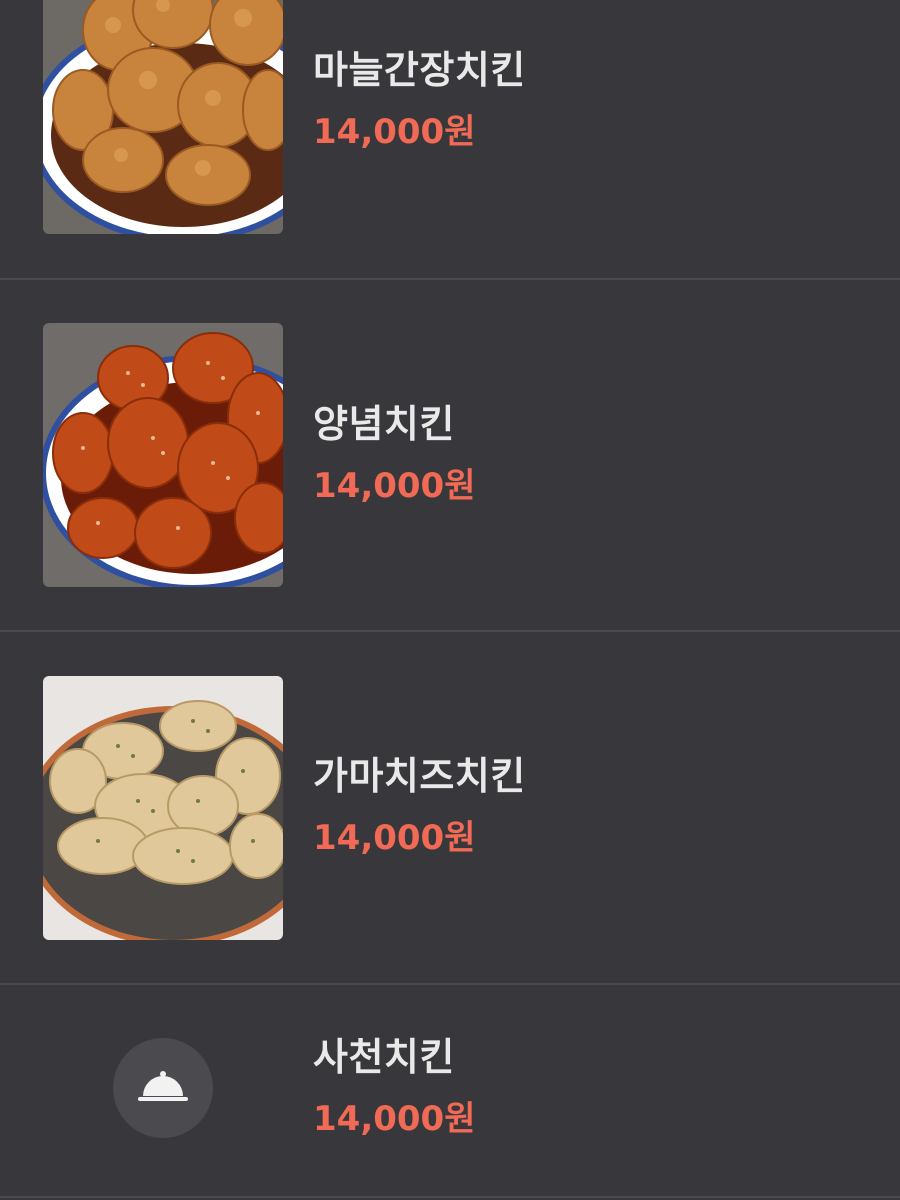  What do you see at coordinates (419, 776) in the screenshot?
I see `item-name: 가마치즈치킨` at bounding box center [419, 776].